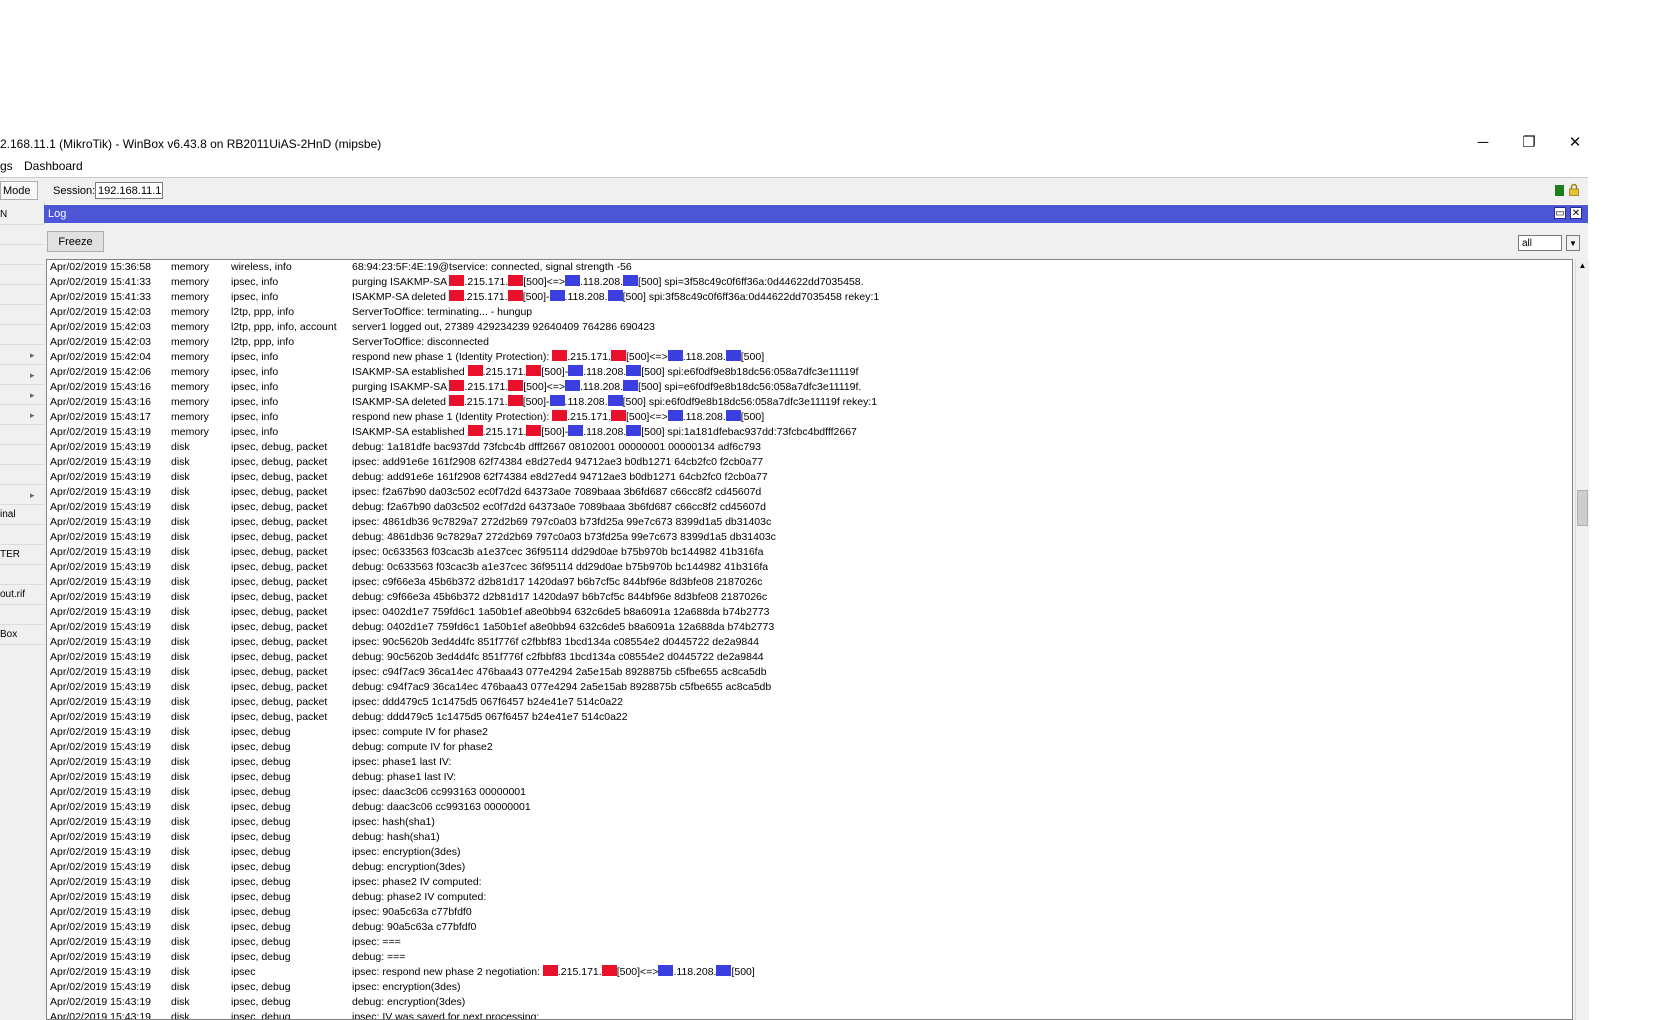  Describe the element at coordinates (22, 515) in the screenshot. I see `sidebar-item: inal` at that location.